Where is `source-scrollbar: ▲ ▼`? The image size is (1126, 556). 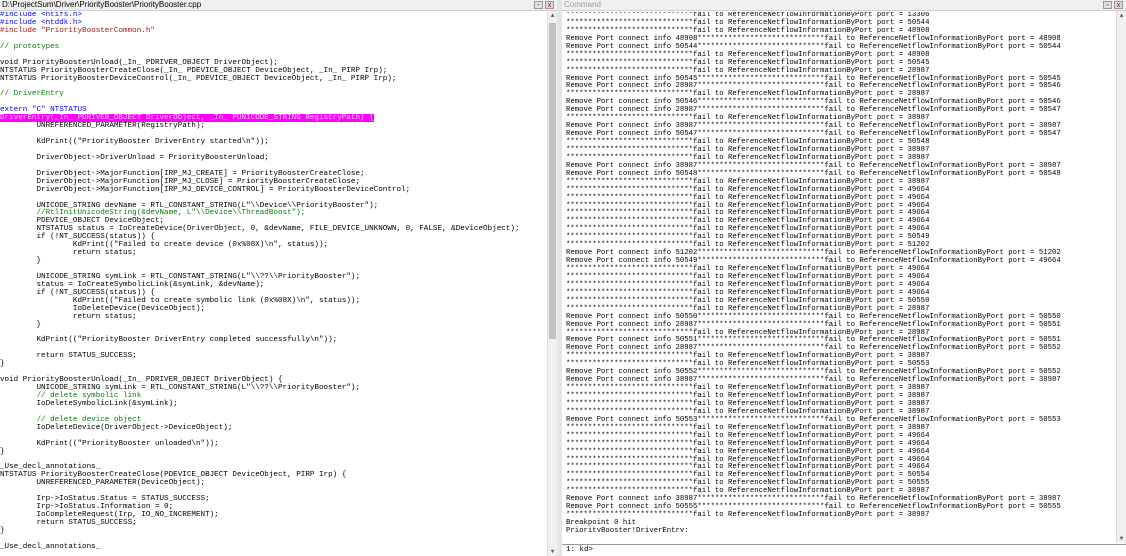
source-scrollbar: ▲ ▼ is located at coordinates (552, 283).